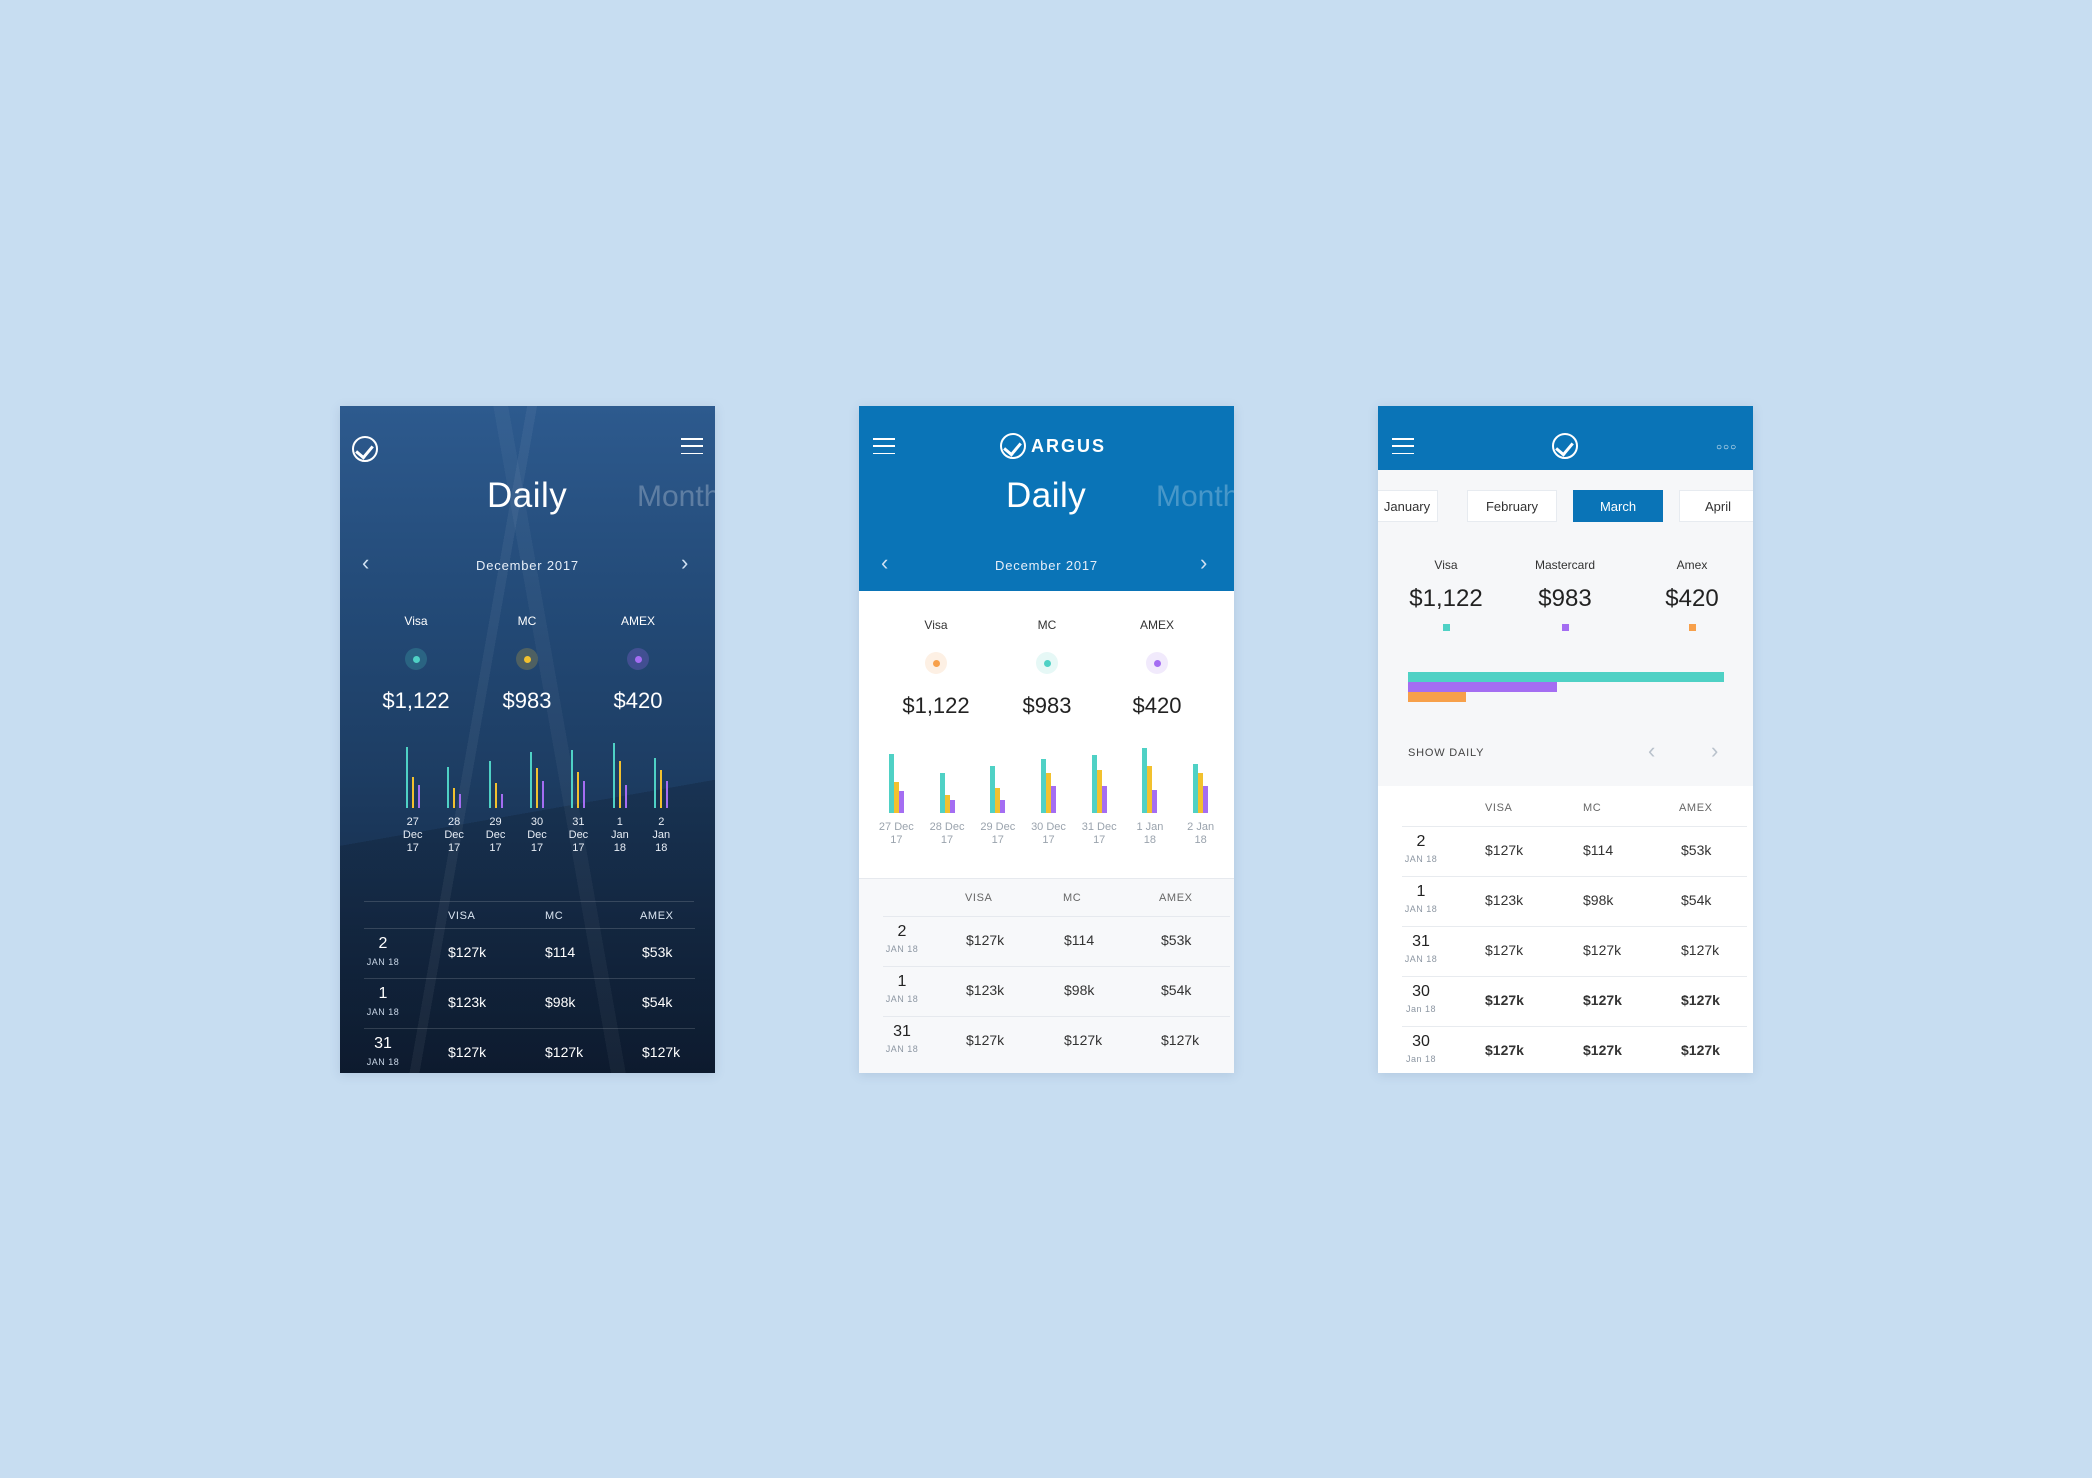 This screenshot has height=1478, width=2092. What do you see at coordinates (1700, 1050) in the screenshot?
I see `cell-amex: $127k` at bounding box center [1700, 1050].